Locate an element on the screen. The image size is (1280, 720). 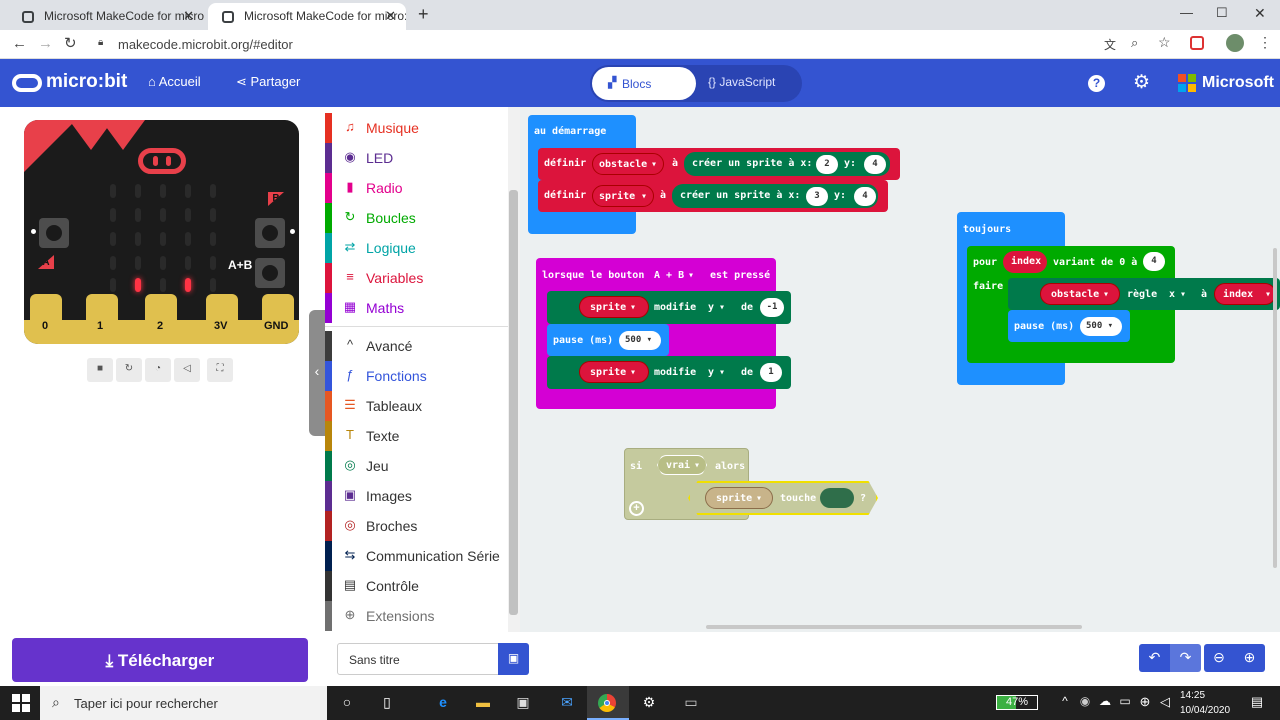
help-icon: ? is located at coordinates (1096, 83).